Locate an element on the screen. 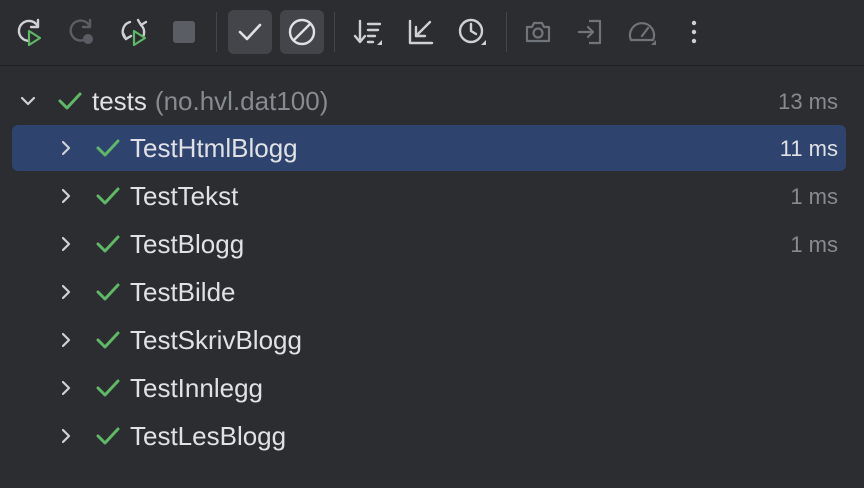  coverage-button is located at coordinates (642, 32).